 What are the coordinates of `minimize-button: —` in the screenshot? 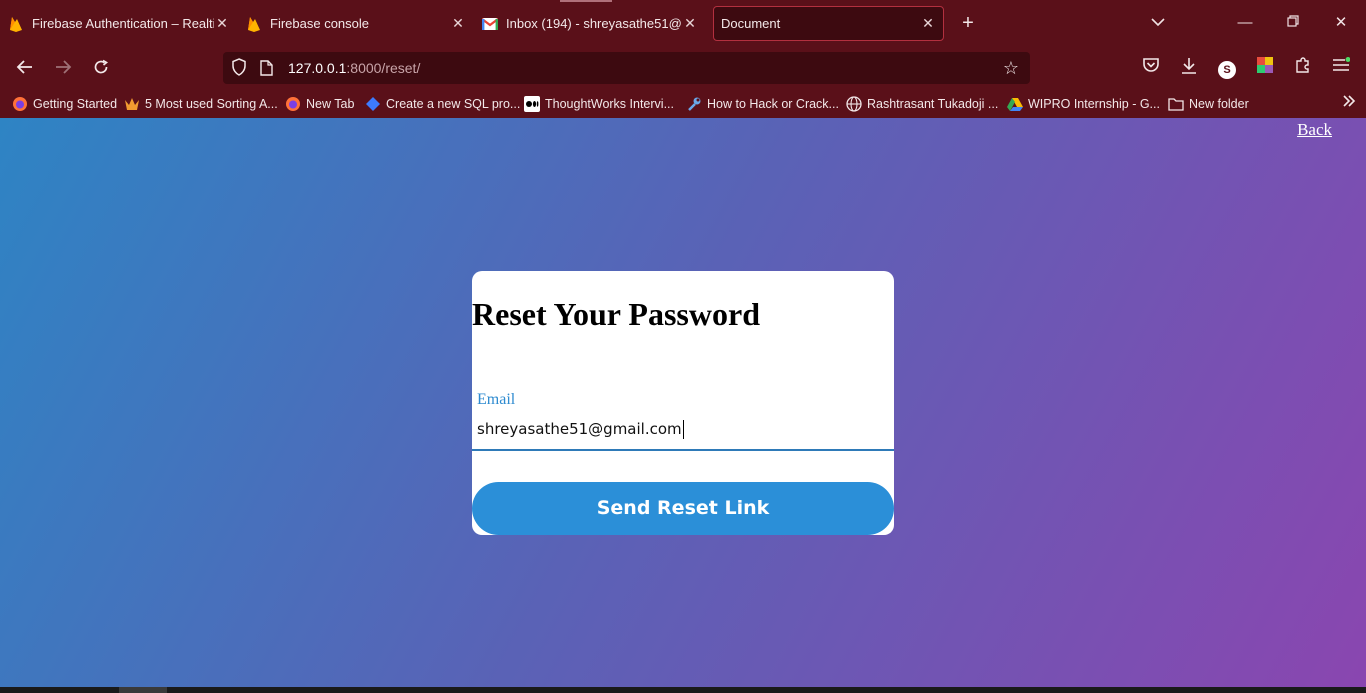 It's located at (1245, 23).